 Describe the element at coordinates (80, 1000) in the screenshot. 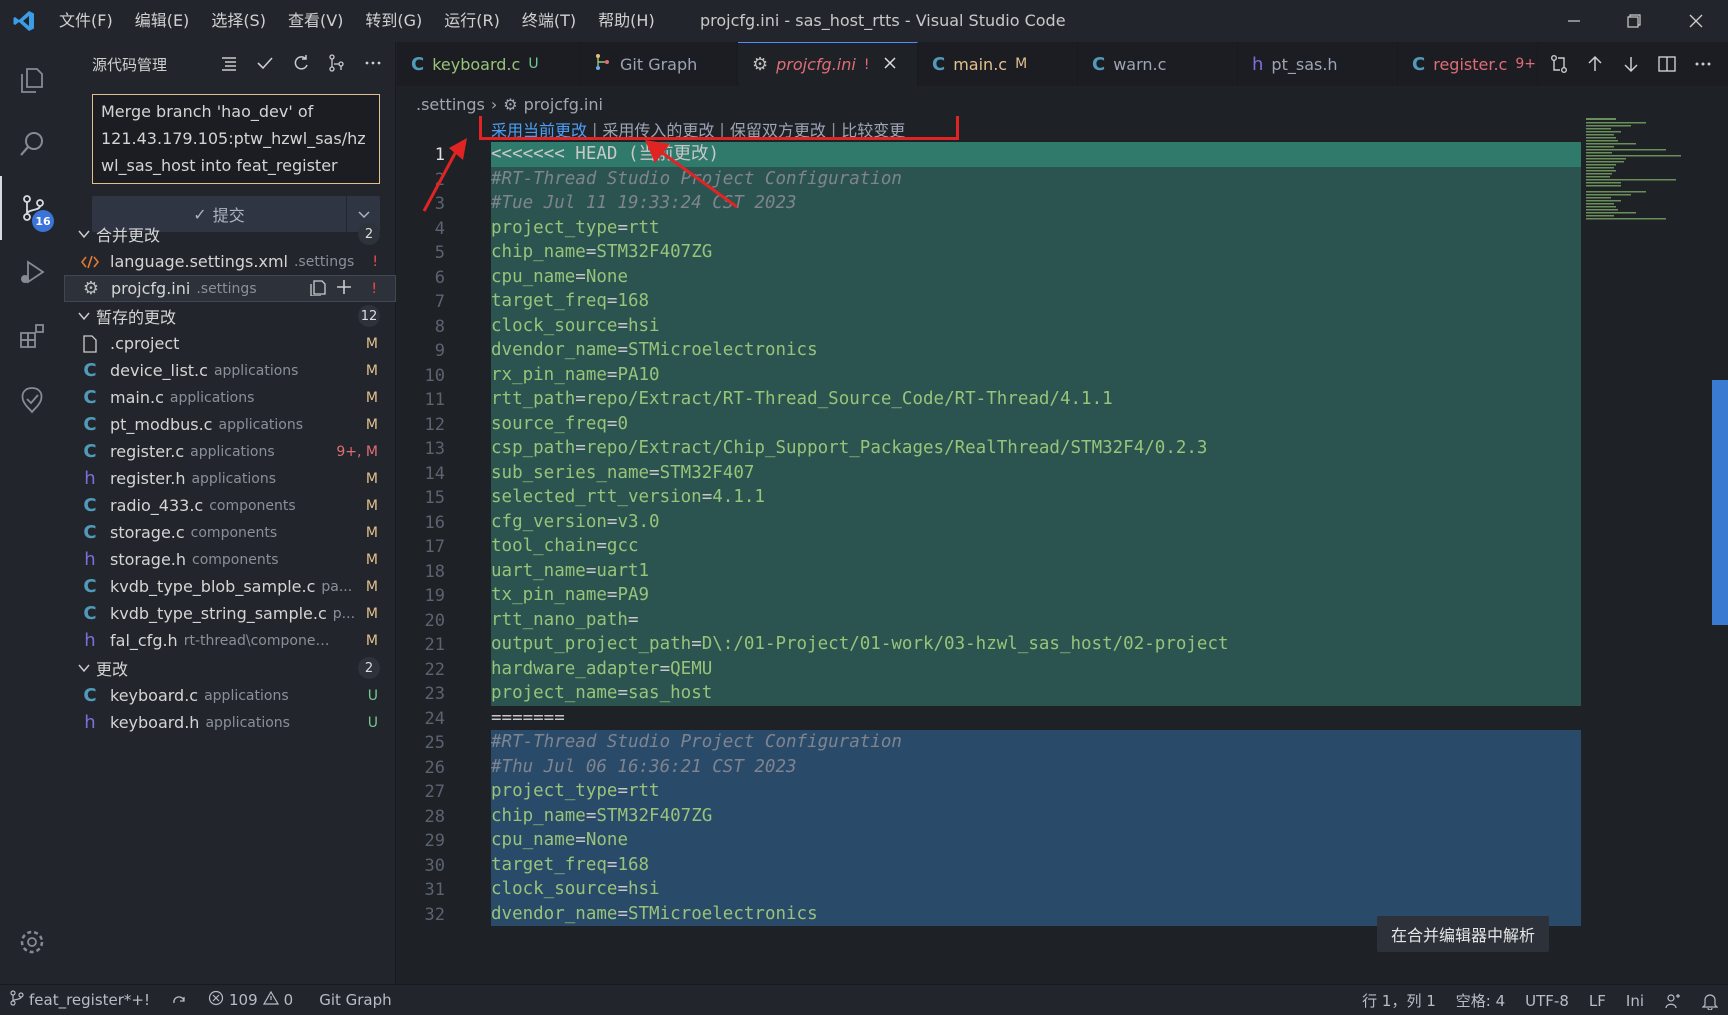

I see `branch-indicator: feat_register*+!` at that location.